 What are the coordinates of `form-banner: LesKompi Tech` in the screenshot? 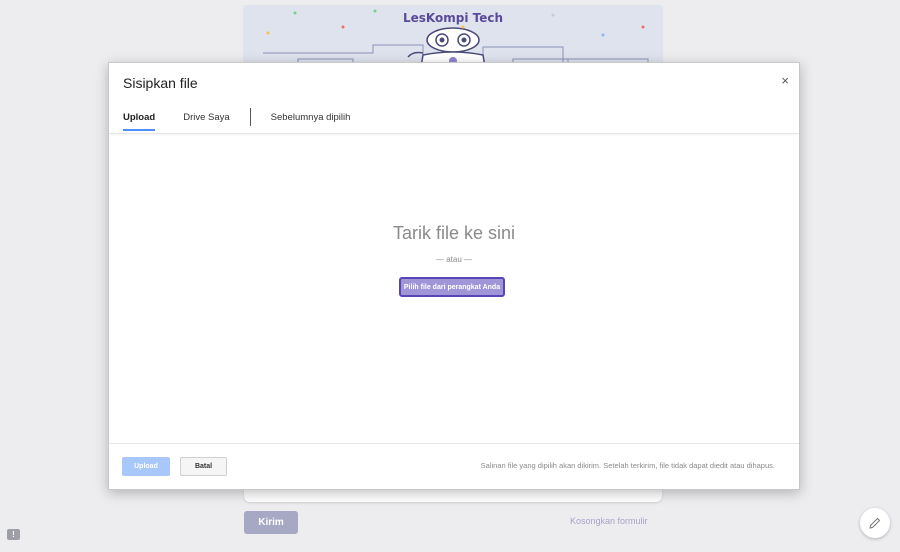 It's located at (453, 36).